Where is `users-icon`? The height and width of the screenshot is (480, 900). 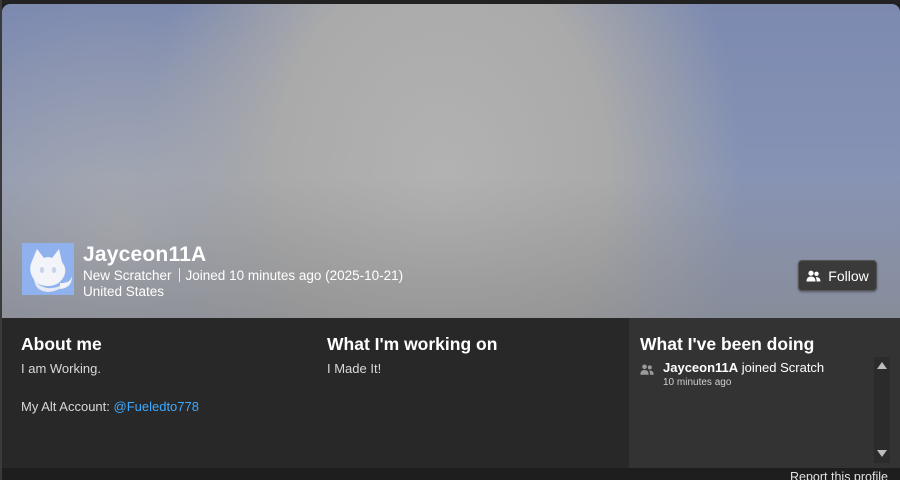
users-icon is located at coordinates (647, 369).